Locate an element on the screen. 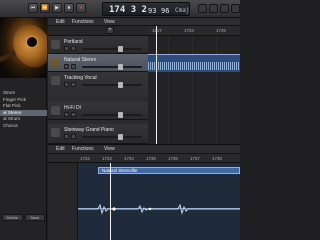 The width and height of the screenshot is (320, 240). track-header: Portland is located at coordinates (98, 45).